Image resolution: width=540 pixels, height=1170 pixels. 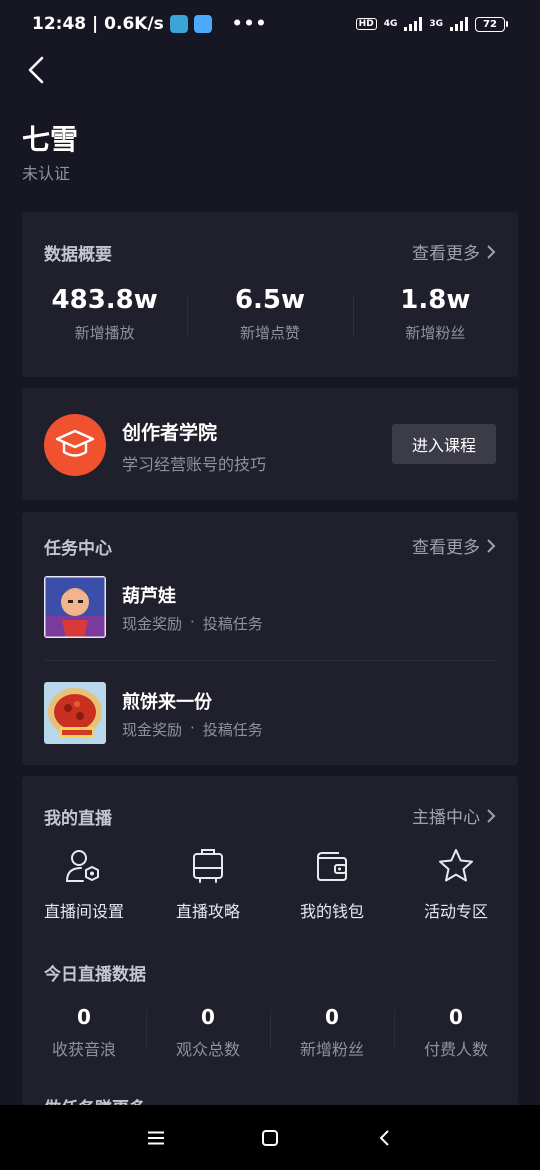 I want to click on task-divider, so click(x=270, y=660).